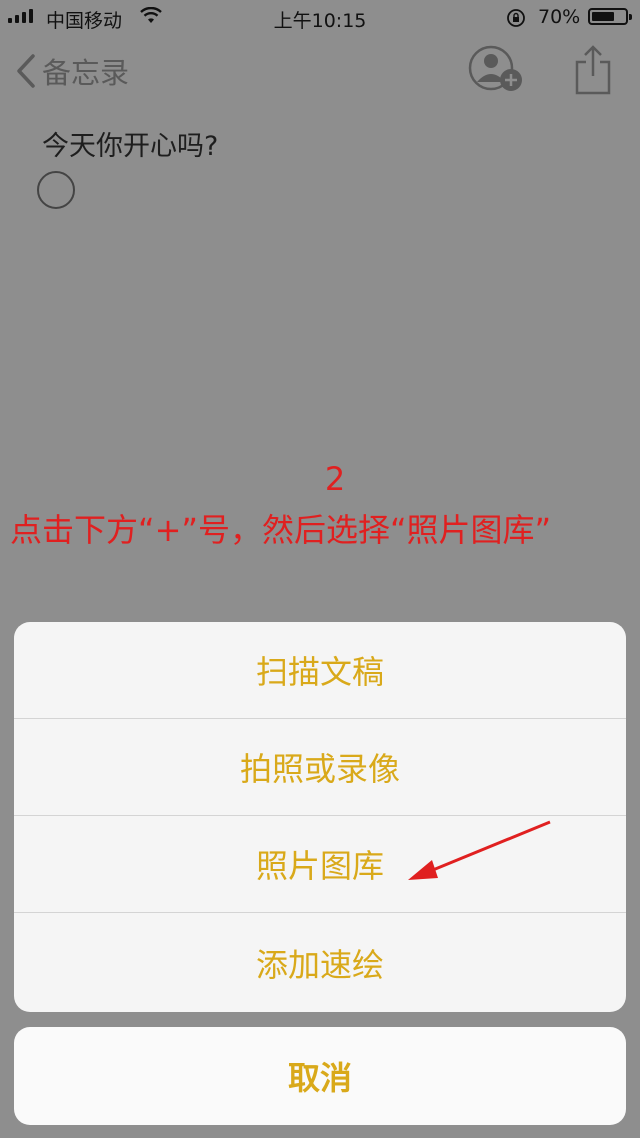 This screenshot has height=1138, width=640. Describe the element at coordinates (320, 18) in the screenshot. I see `status-bar: 中国移动 上午10:15 70%` at that location.